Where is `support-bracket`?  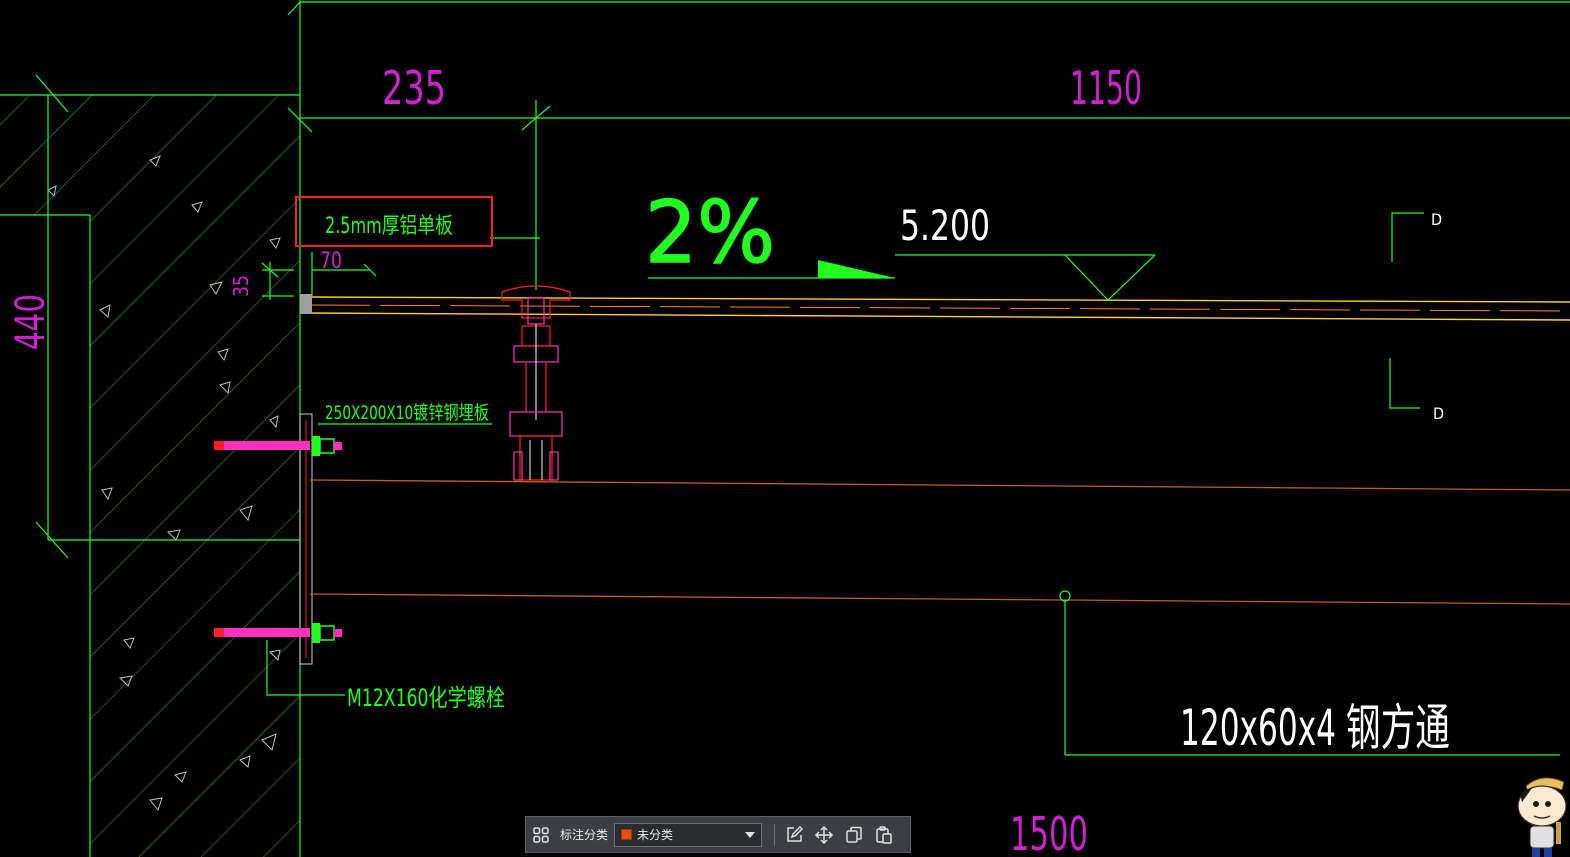
support-bracket is located at coordinates (536, 383).